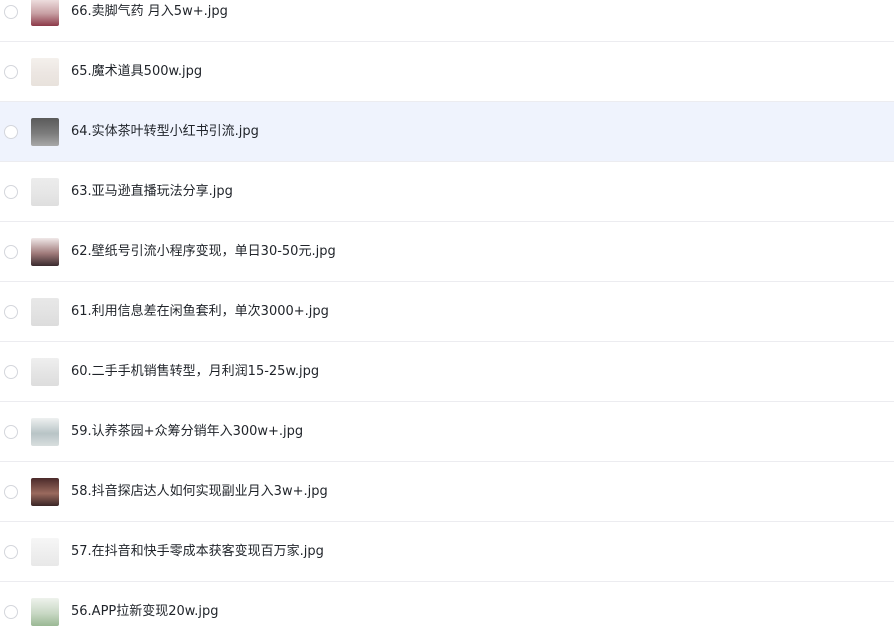  I want to click on file-name: 59.认养茶园+众筹分销年入300w+.jpg, so click(187, 432).